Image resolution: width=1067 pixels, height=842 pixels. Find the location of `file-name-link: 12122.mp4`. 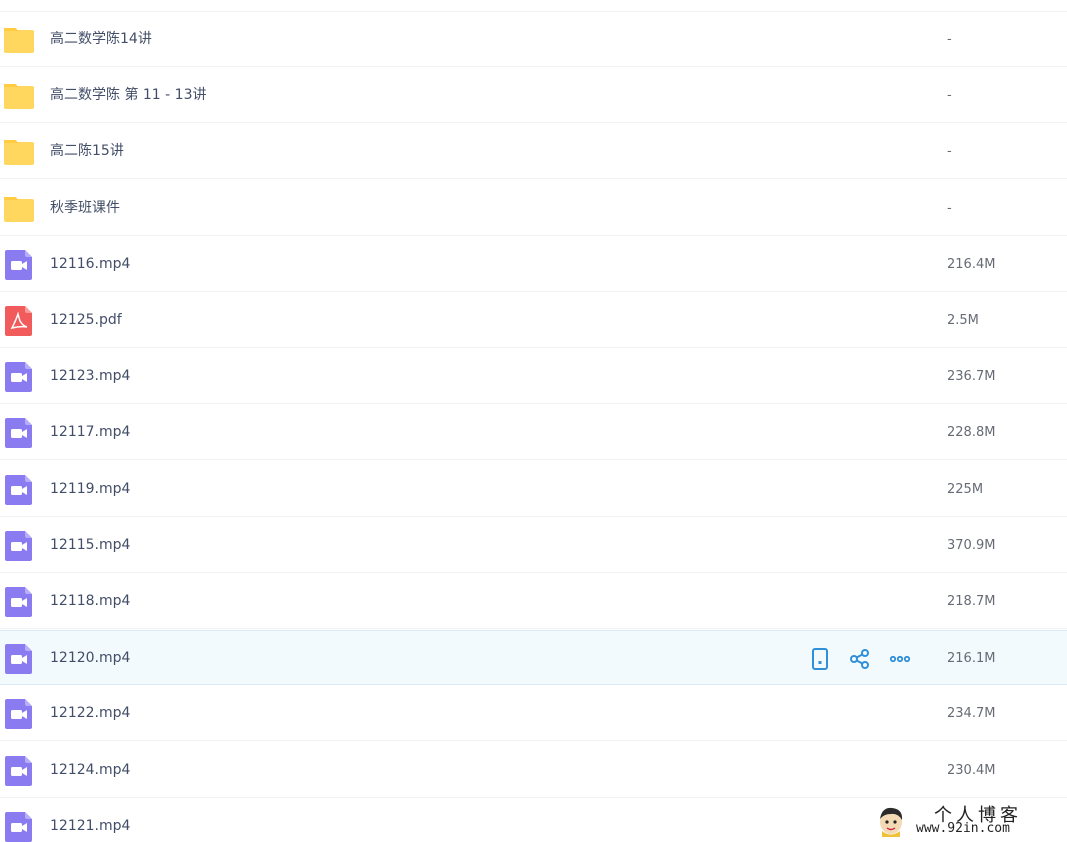

file-name-link: 12122.mp4 is located at coordinates (90, 713).